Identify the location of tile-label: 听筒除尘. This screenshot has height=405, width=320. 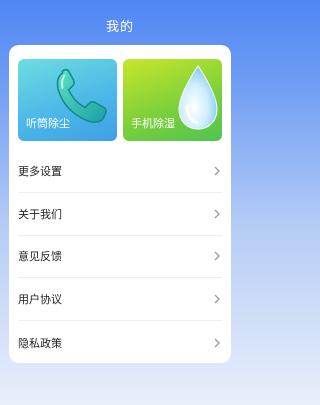
(48, 123).